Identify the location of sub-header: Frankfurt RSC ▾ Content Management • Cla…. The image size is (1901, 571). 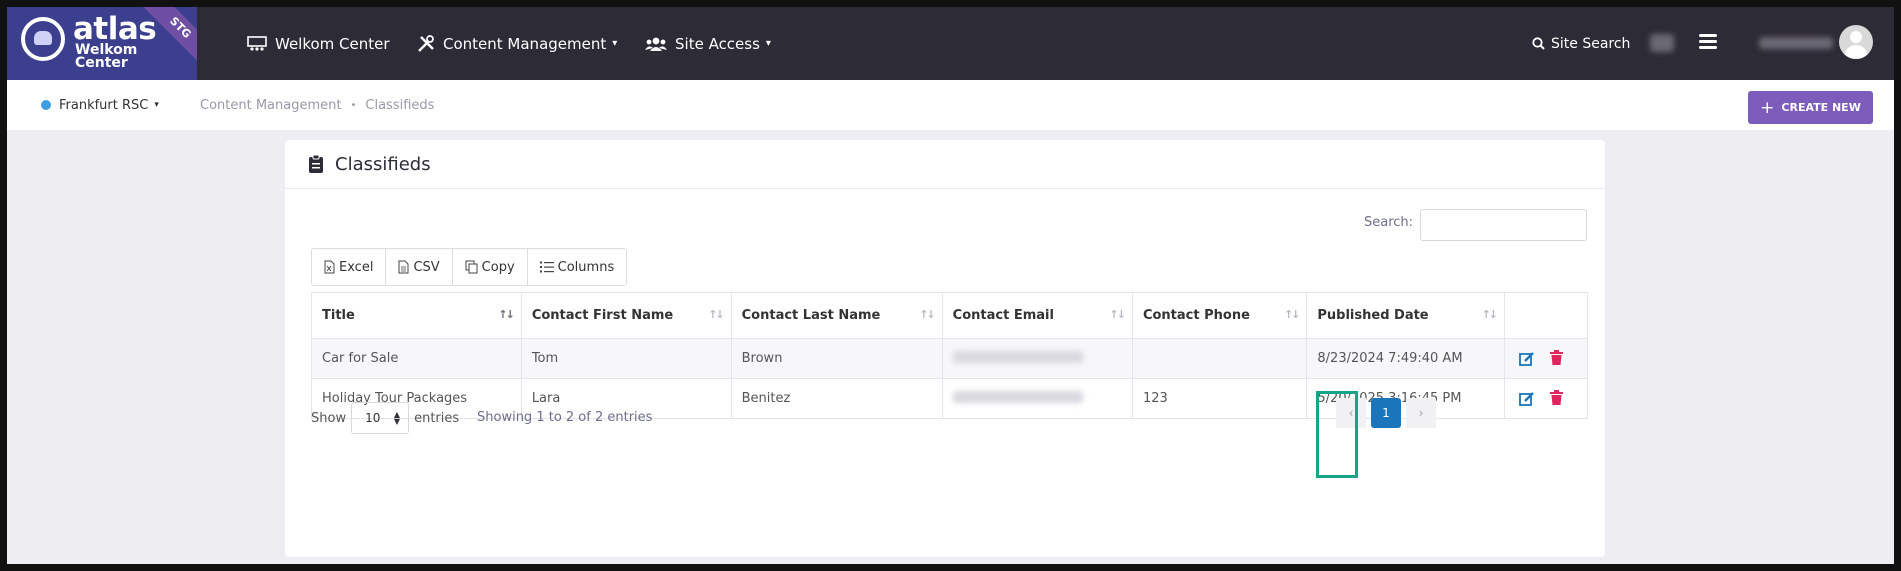
(950, 105).